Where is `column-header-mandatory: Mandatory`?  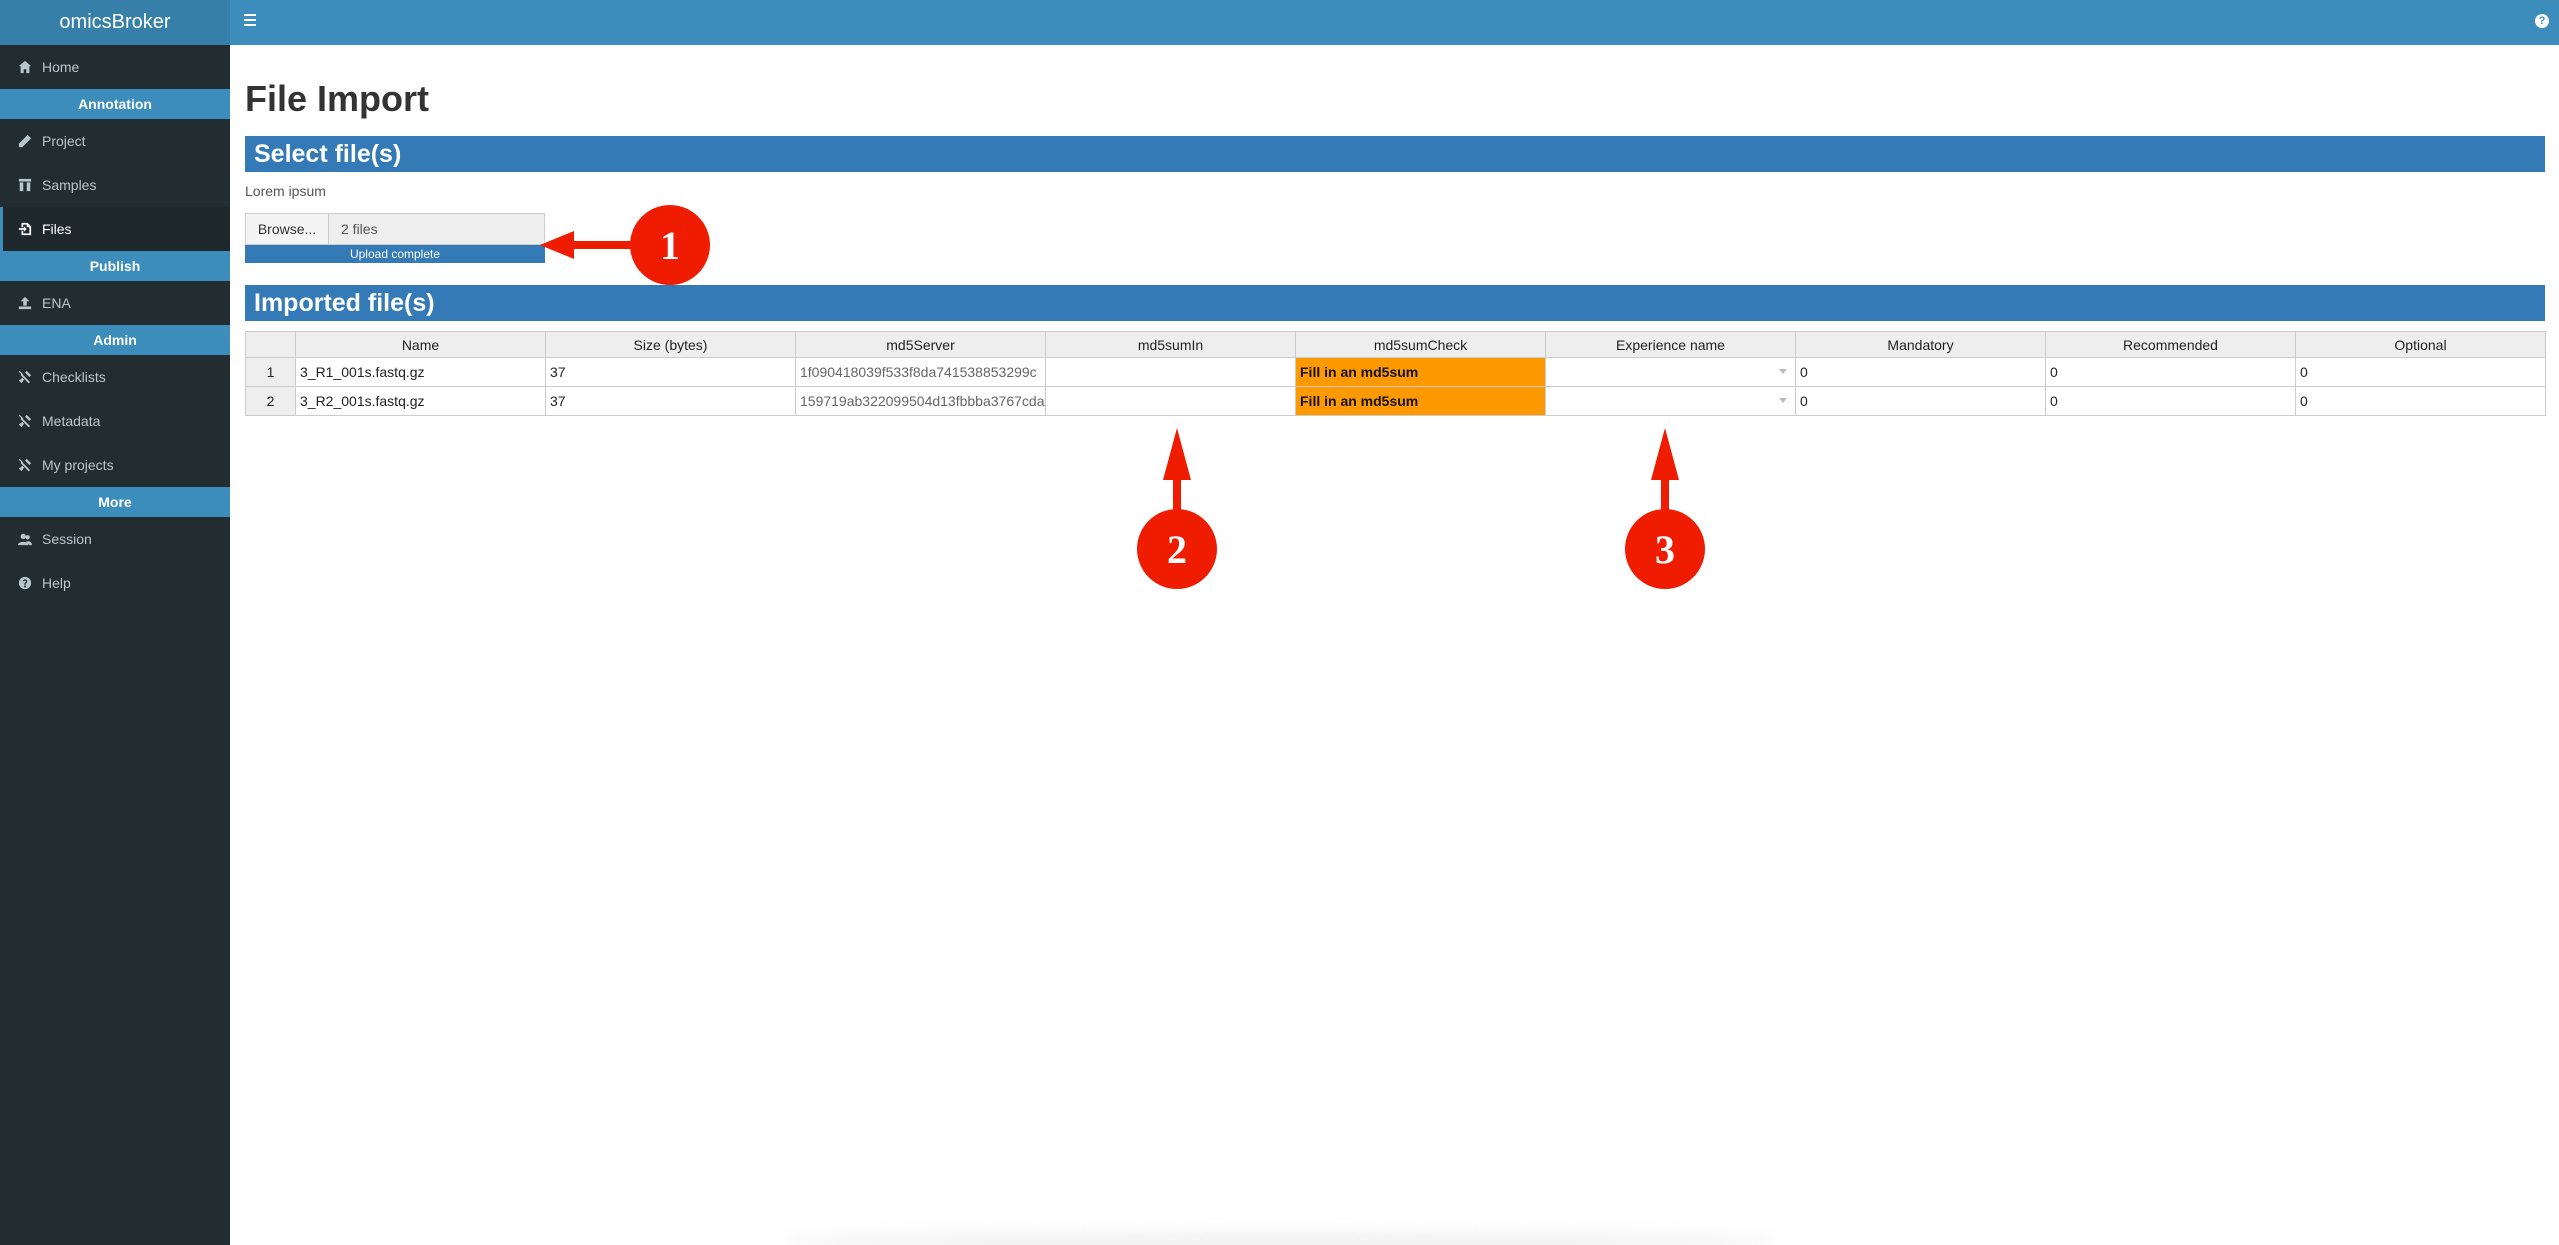 column-header-mandatory: Mandatory is located at coordinates (1920, 344).